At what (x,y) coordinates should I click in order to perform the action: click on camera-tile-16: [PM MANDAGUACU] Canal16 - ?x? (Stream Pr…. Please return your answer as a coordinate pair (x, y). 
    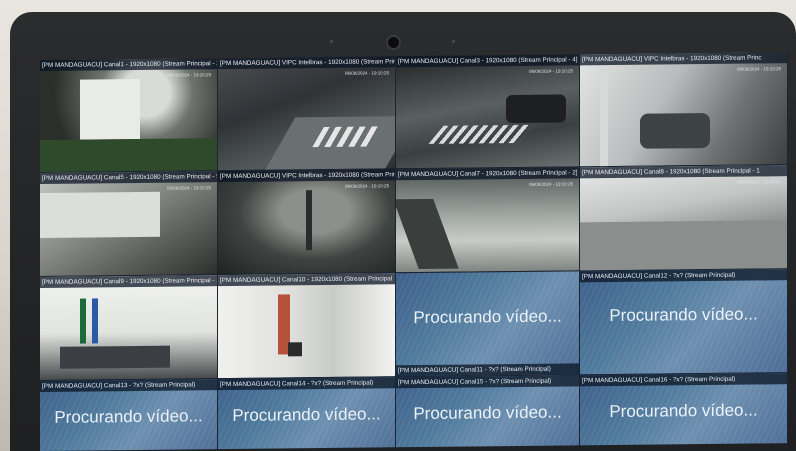
    Looking at the image, I should click on (684, 412).